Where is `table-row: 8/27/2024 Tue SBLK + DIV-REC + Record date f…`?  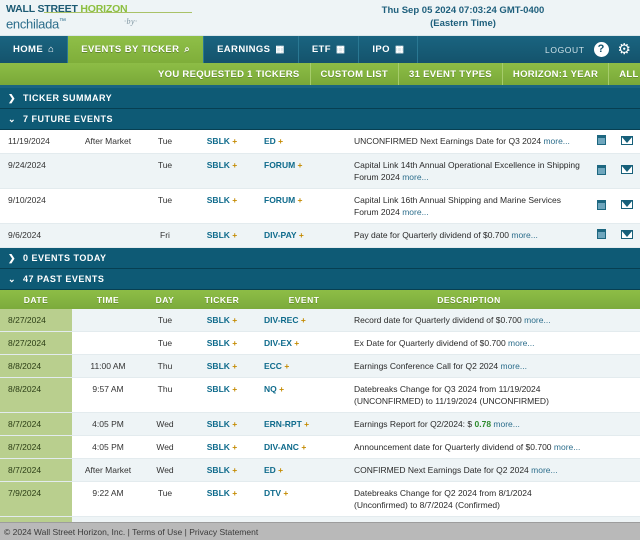 table-row: 8/27/2024 Tue SBLK + DIV-REC + Record date f… is located at coordinates (320, 320).